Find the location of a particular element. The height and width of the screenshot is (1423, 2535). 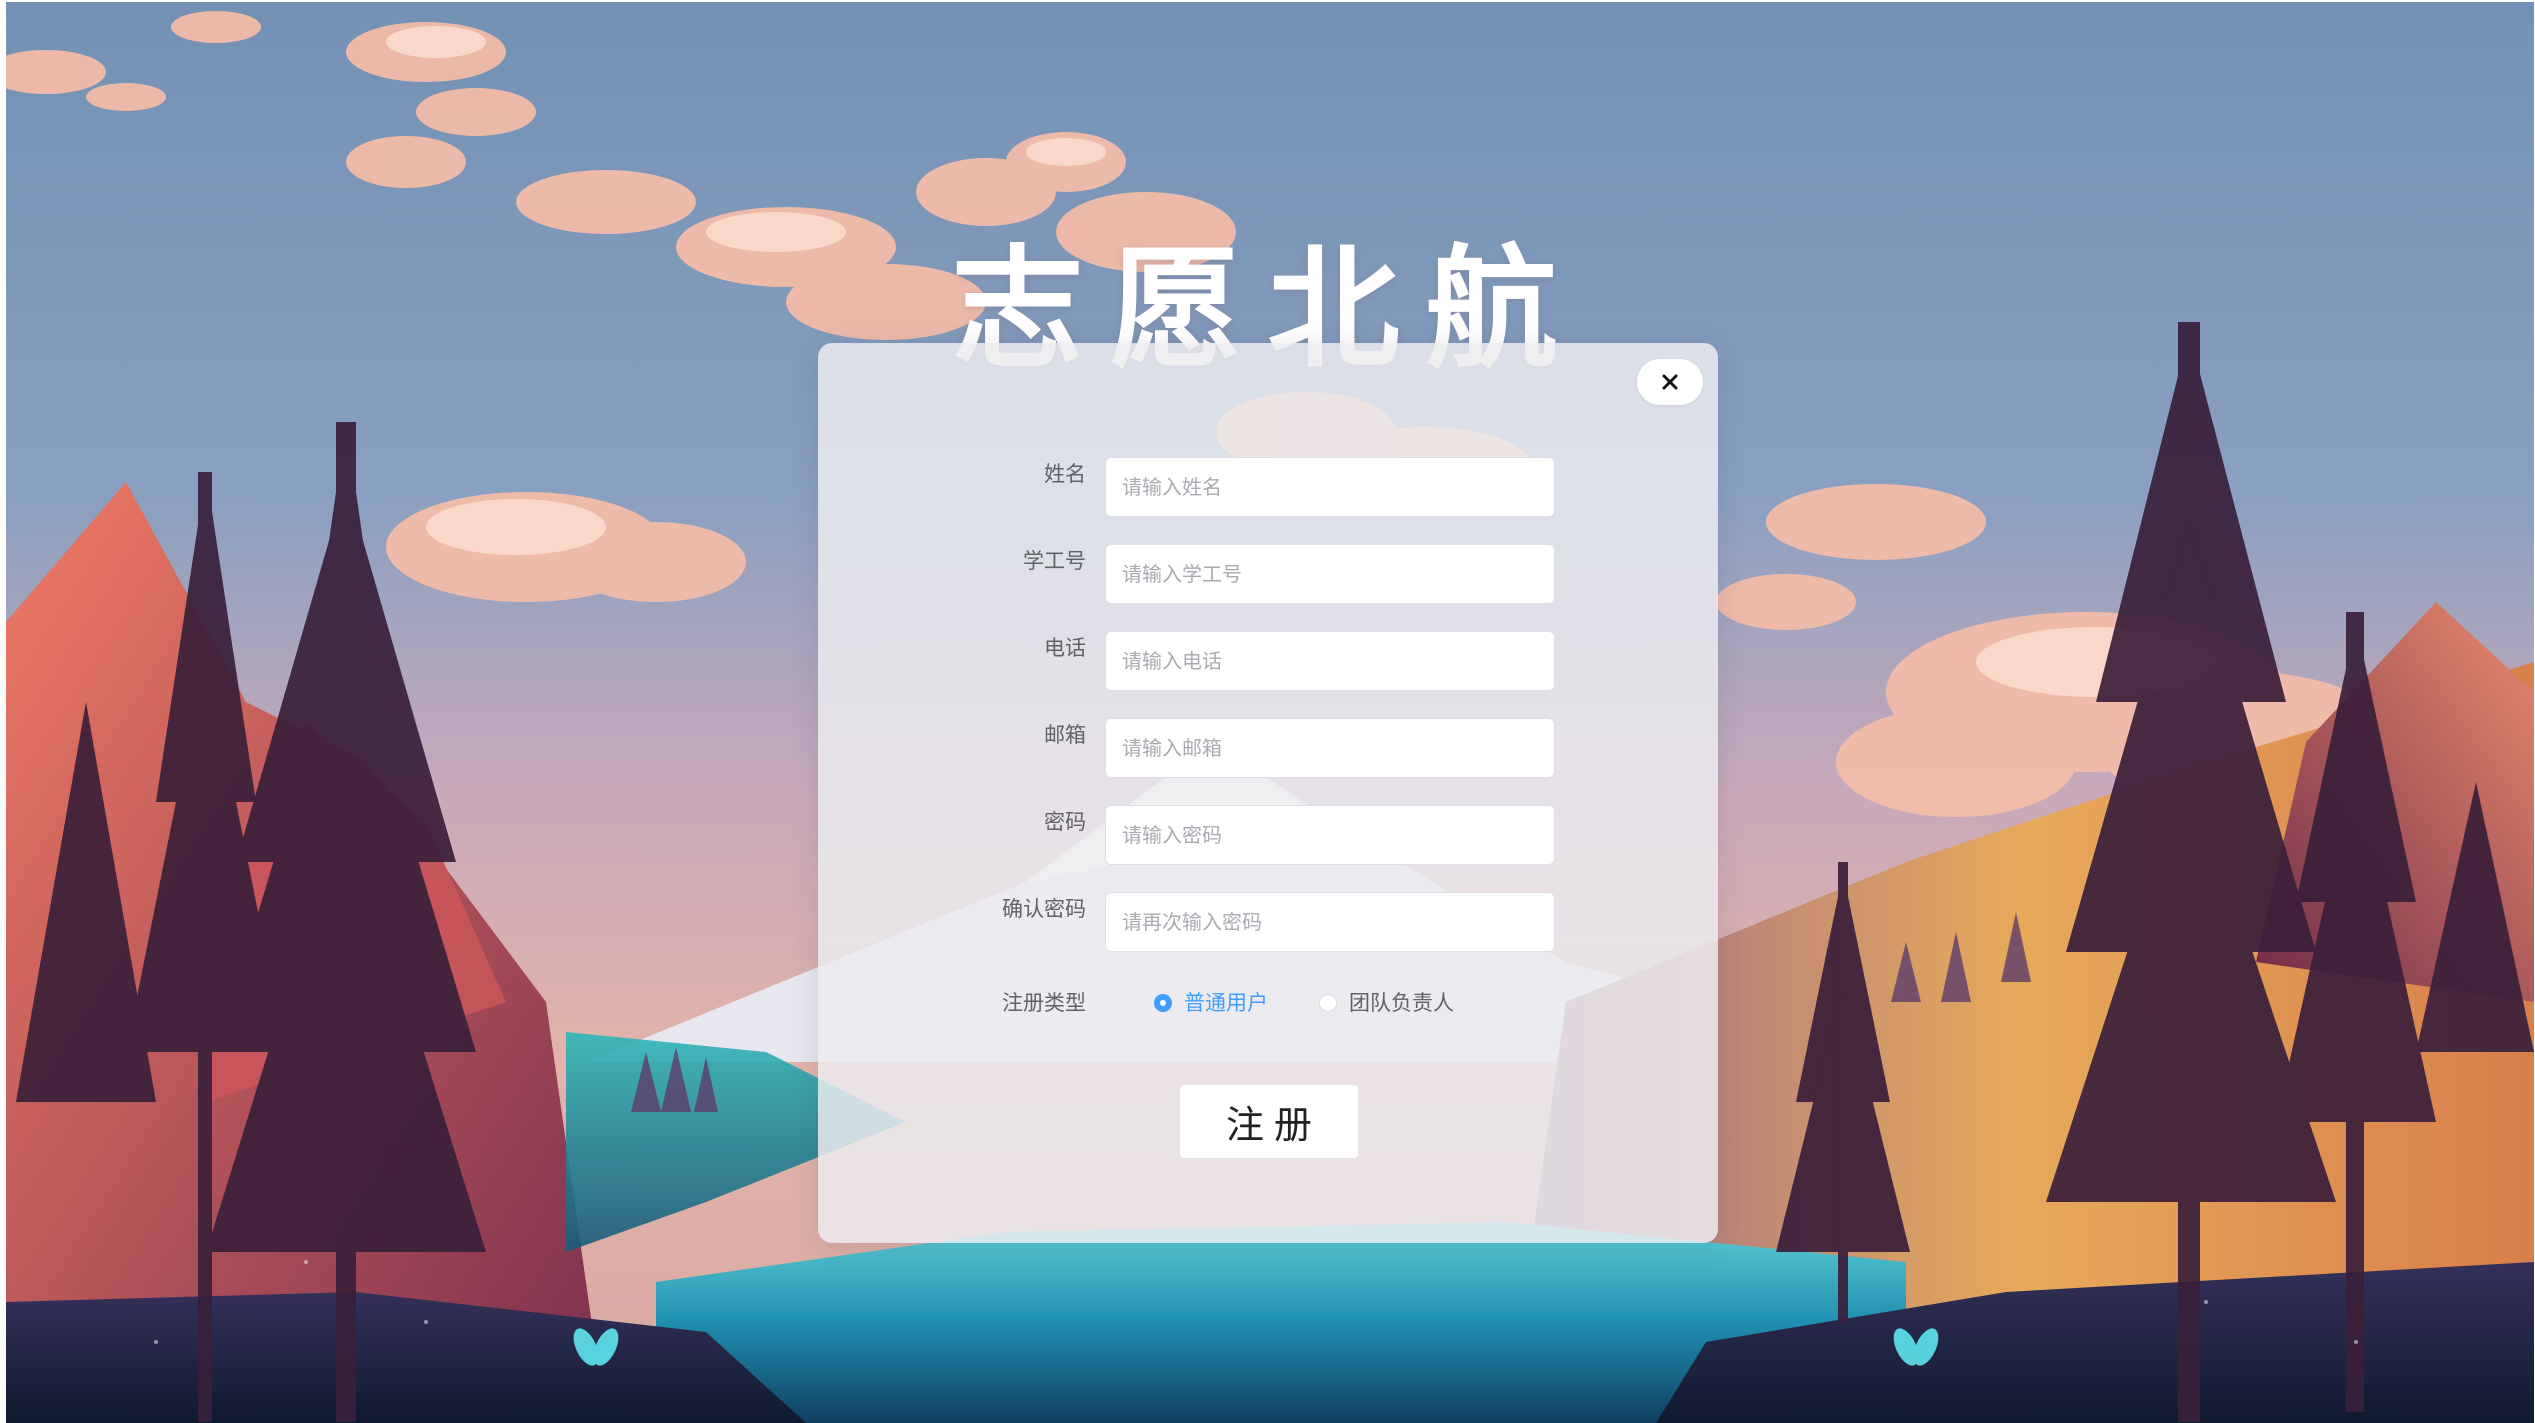

radio-team-leader: 团队负责人 is located at coordinates (1386, 1003).